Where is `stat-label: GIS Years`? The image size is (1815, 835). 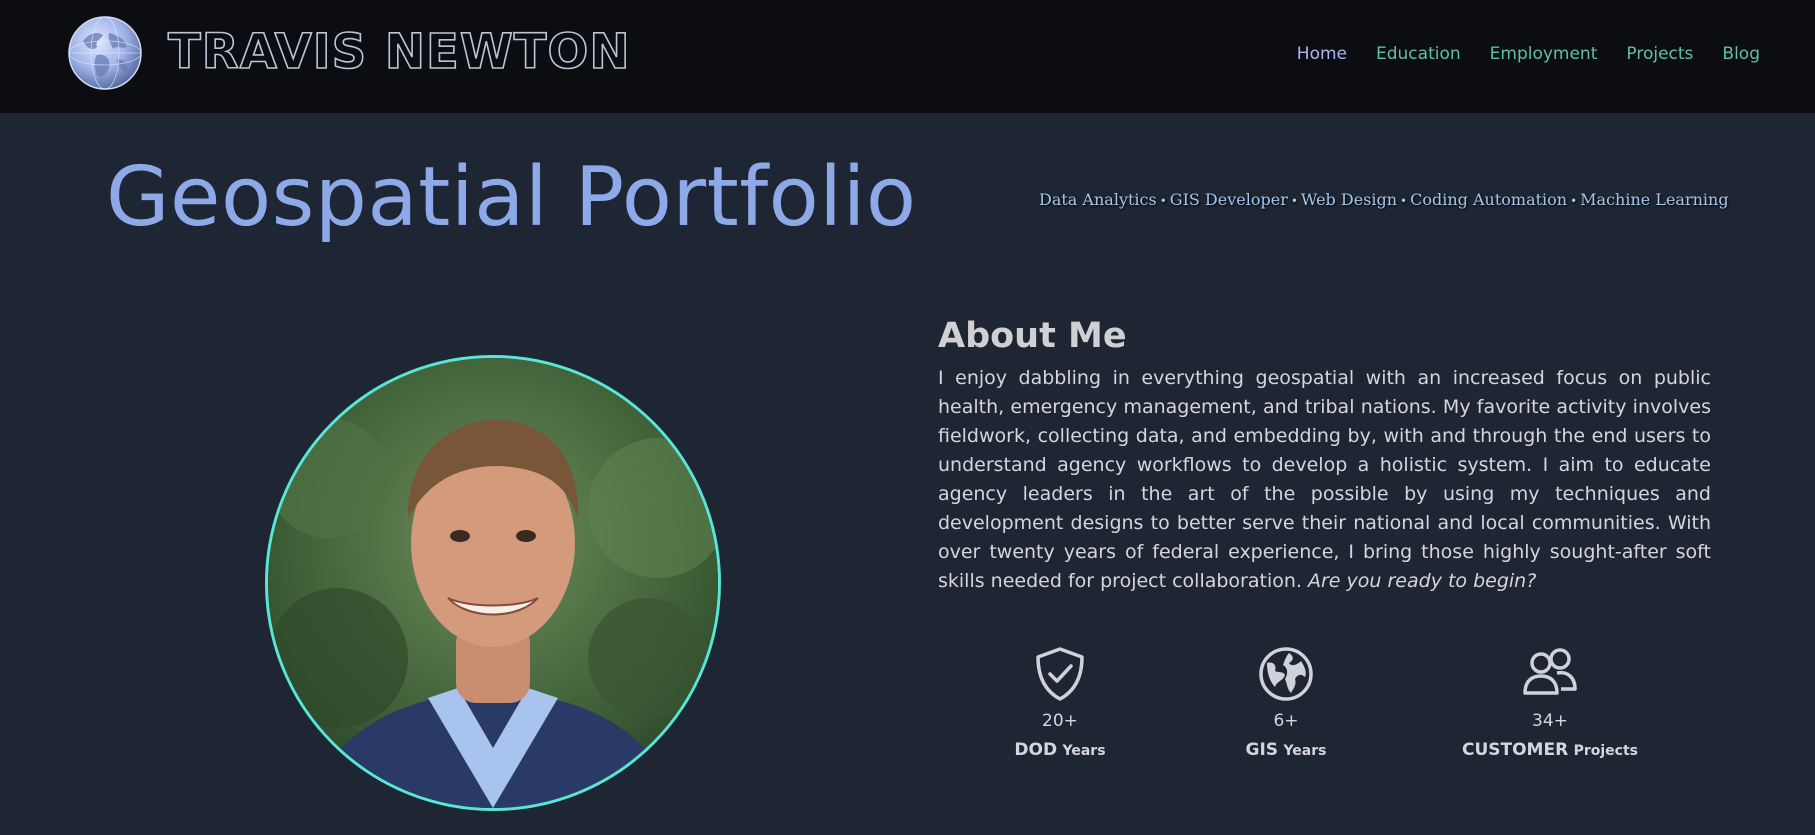
stat-label: GIS Years is located at coordinates (1286, 750).